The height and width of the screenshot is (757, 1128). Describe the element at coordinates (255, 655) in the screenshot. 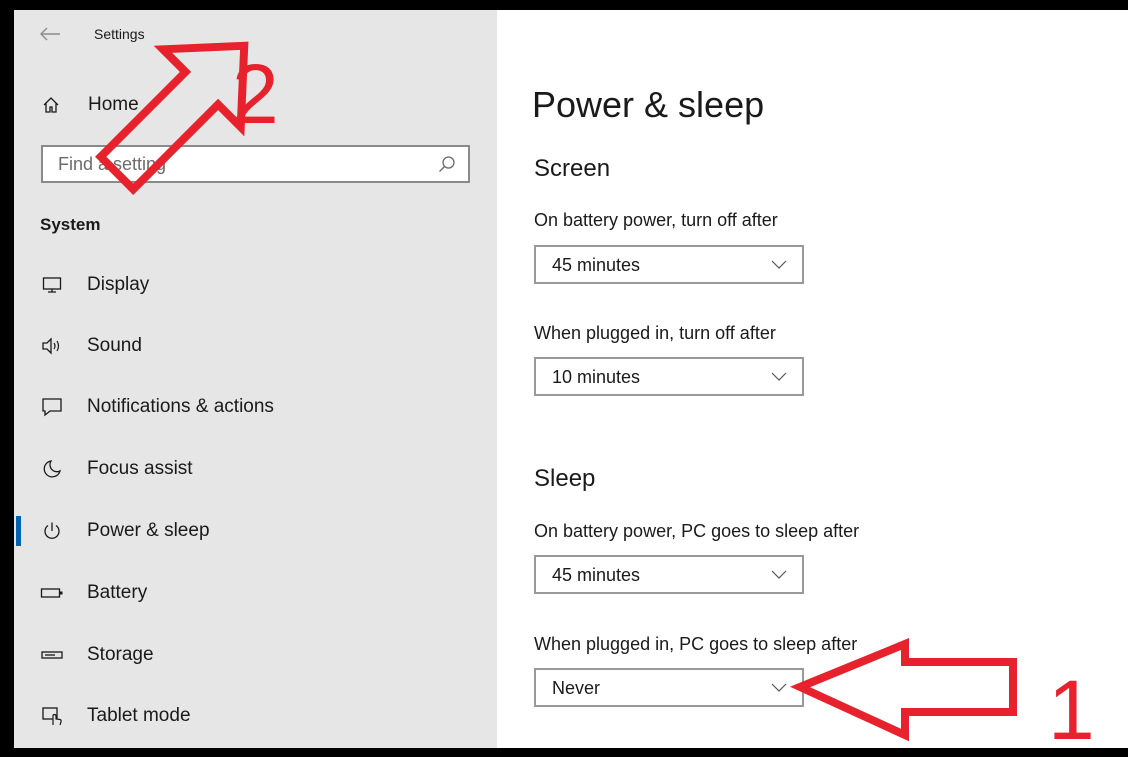

I see `sidebar-item-storage: Storage` at that location.